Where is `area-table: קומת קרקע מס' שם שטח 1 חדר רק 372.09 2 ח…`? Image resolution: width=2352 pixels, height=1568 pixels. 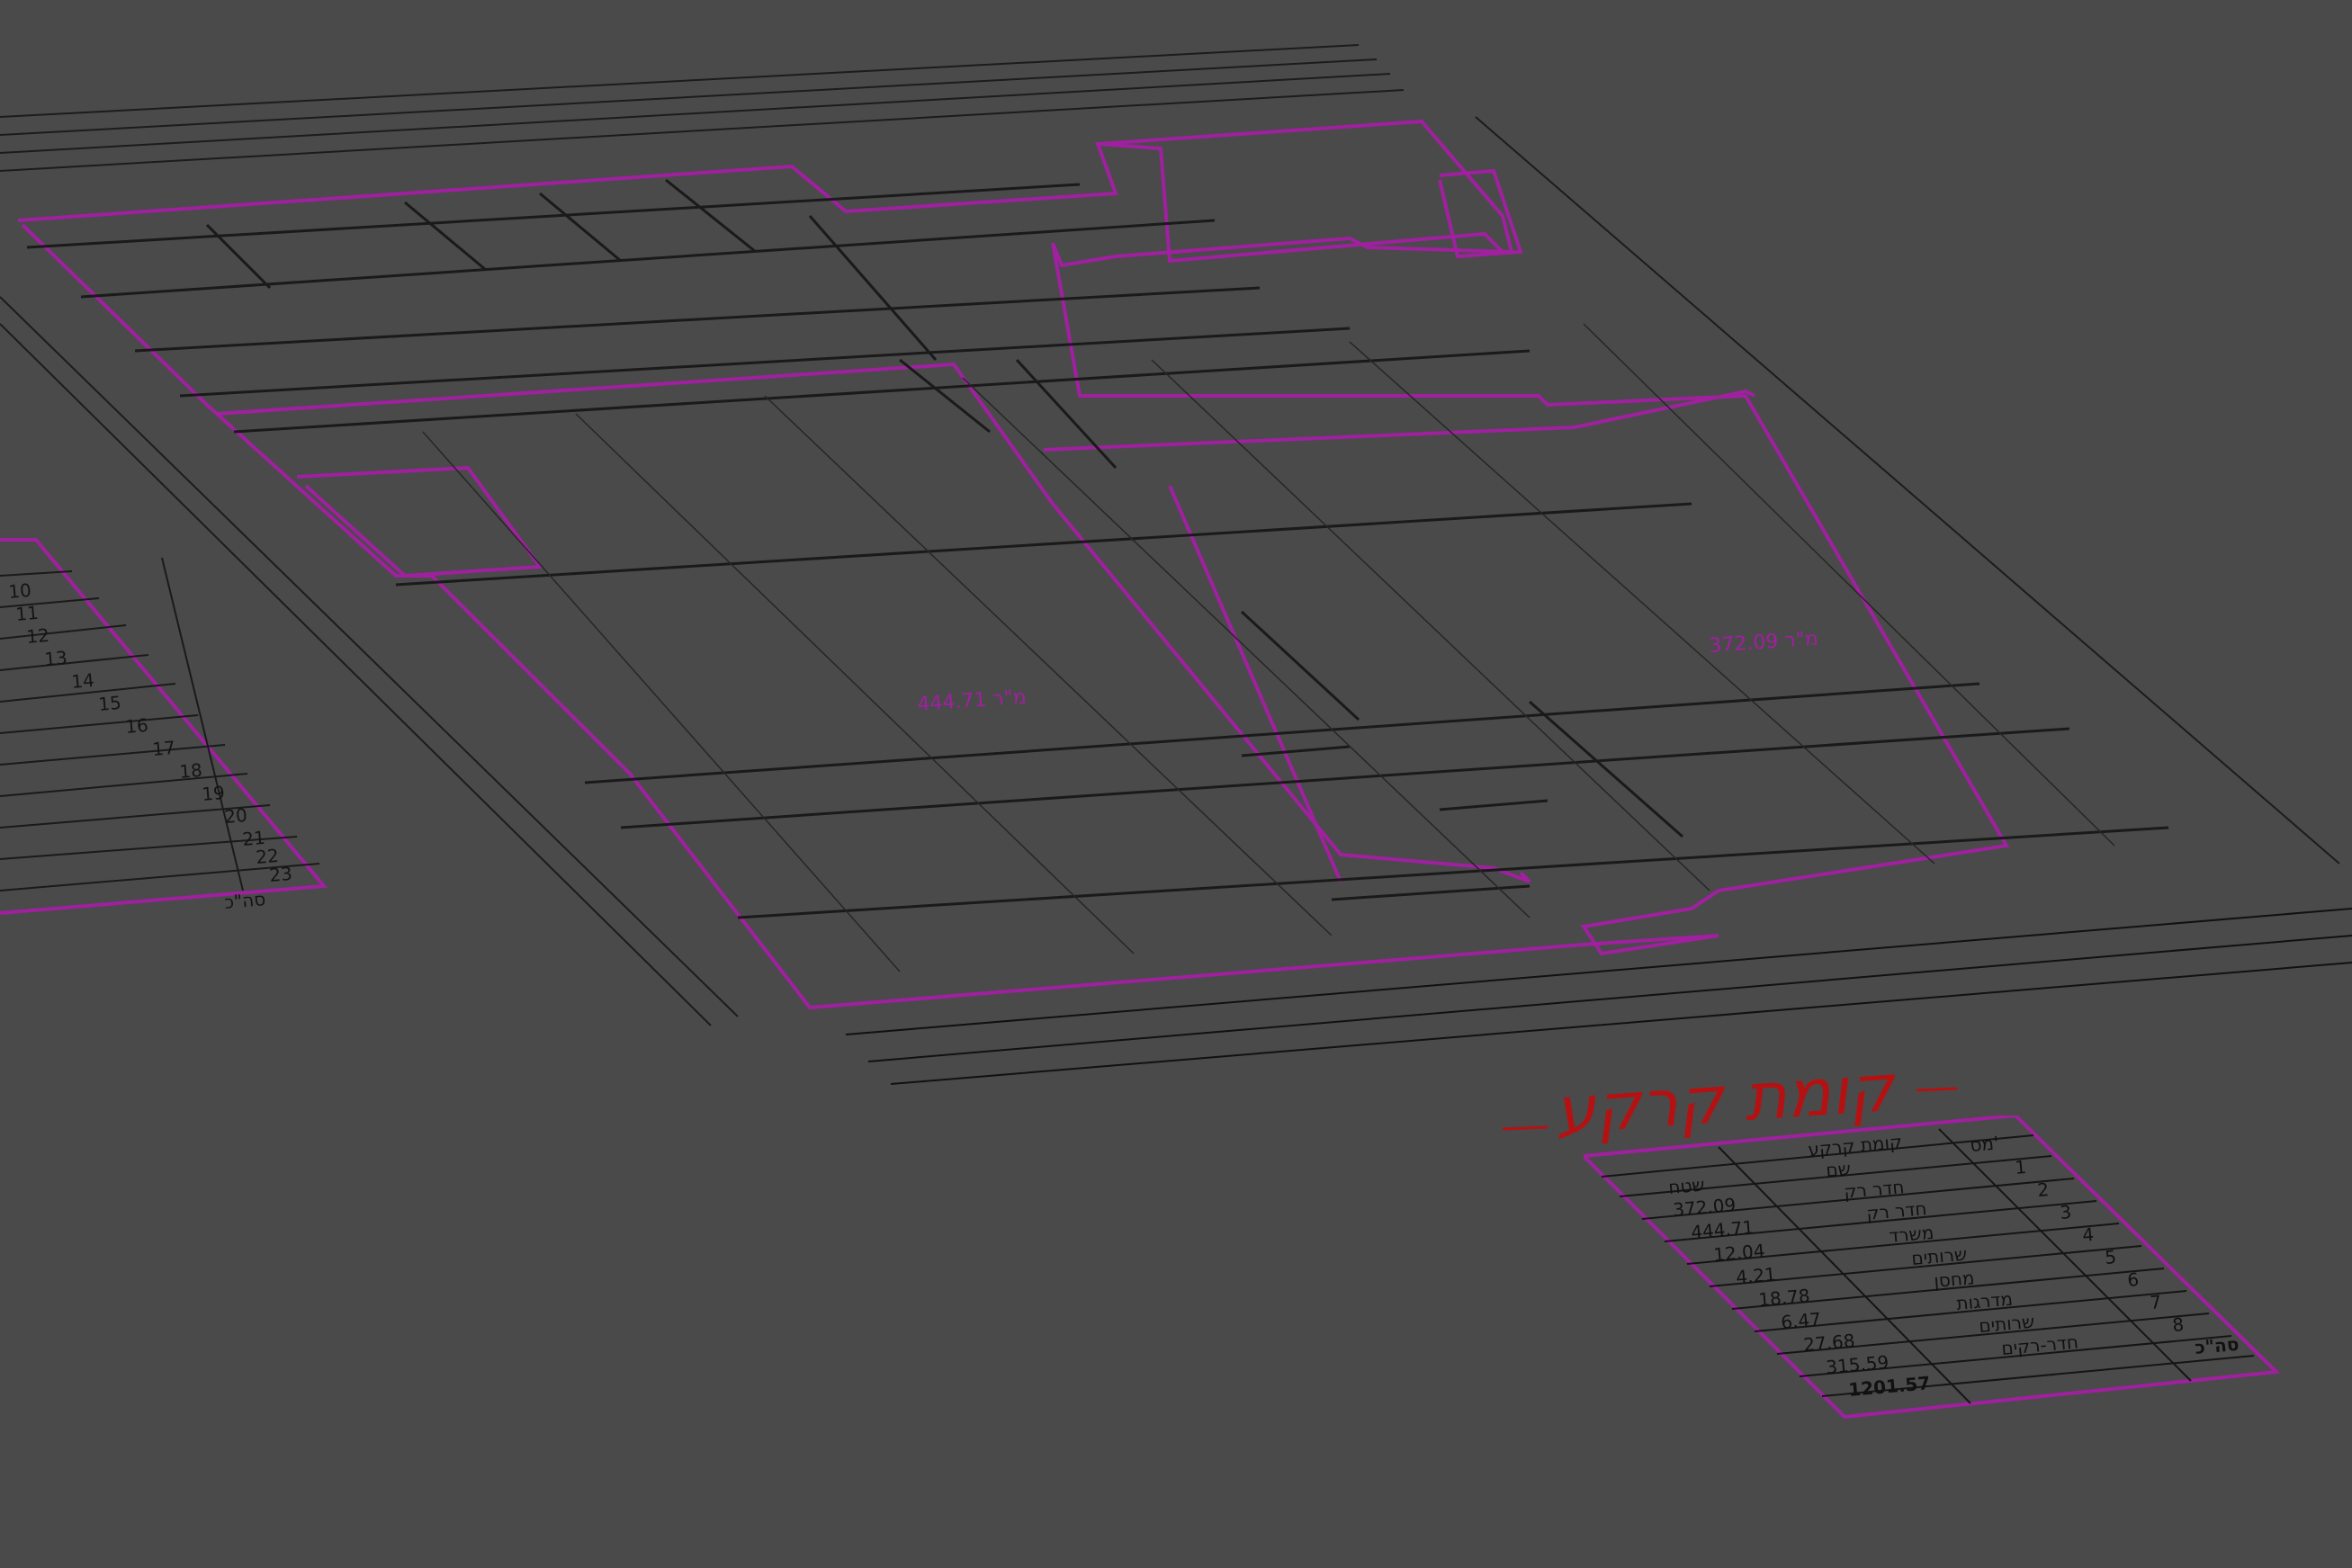
area-table: קומת קרקע מס' שם שטח 1 חדר רק 372.09 2 ח… is located at coordinates (1932, 1268).